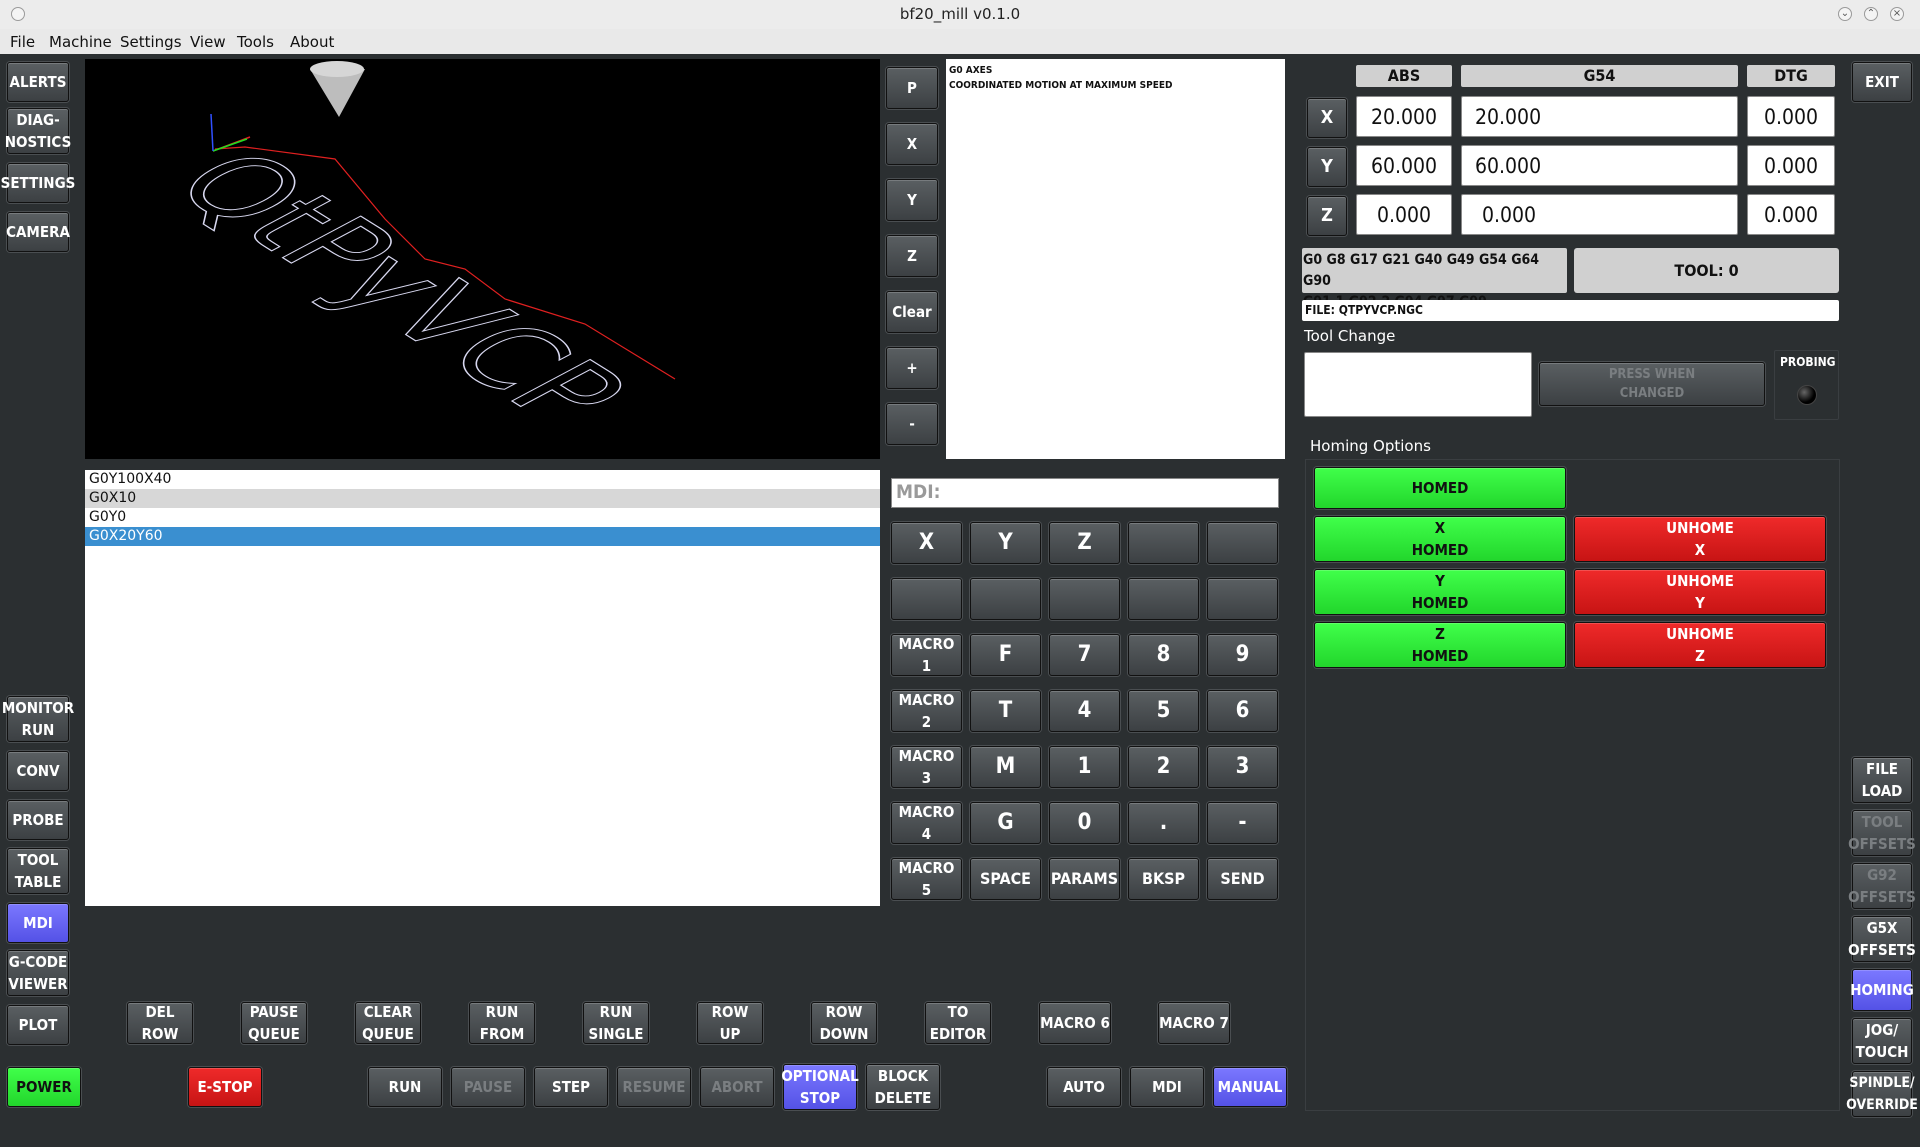 Image resolution: width=1920 pixels, height=1147 pixels. Describe the element at coordinates (1882, 82) in the screenshot. I see `exit-button: EXIT` at that location.